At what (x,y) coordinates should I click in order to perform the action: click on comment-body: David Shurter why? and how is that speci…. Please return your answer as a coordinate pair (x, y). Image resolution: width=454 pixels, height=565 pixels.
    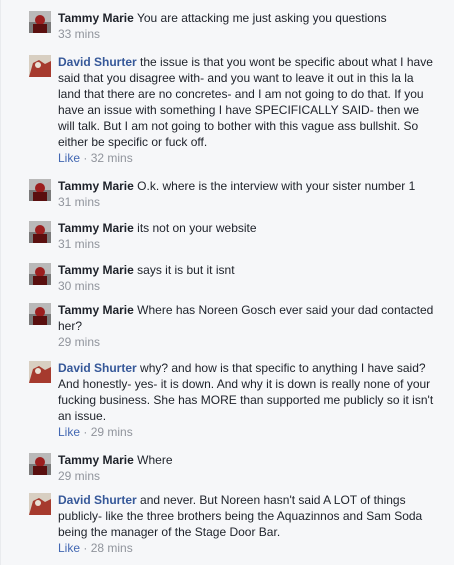
    Looking at the image, I should click on (248, 400).